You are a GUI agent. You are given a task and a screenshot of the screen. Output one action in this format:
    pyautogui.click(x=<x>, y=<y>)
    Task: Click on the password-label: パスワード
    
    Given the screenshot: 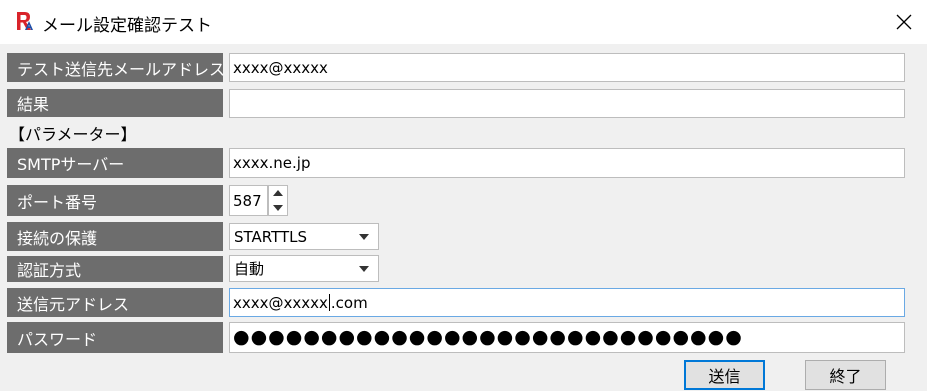 What is the action you would take?
    pyautogui.click(x=115, y=337)
    